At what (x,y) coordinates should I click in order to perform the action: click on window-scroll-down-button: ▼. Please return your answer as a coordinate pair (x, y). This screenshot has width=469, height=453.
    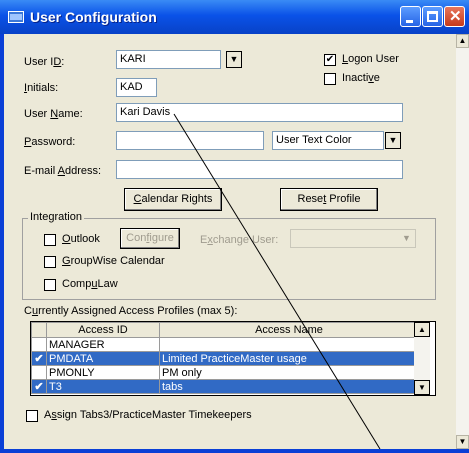
    Looking at the image, I should click on (462, 442).